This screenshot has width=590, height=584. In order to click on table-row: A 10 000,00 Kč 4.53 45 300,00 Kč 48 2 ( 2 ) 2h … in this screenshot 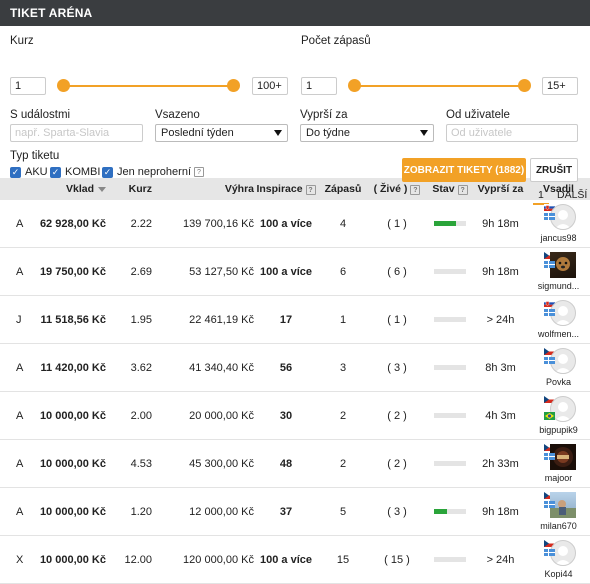, I will do `click(295, 464)`.